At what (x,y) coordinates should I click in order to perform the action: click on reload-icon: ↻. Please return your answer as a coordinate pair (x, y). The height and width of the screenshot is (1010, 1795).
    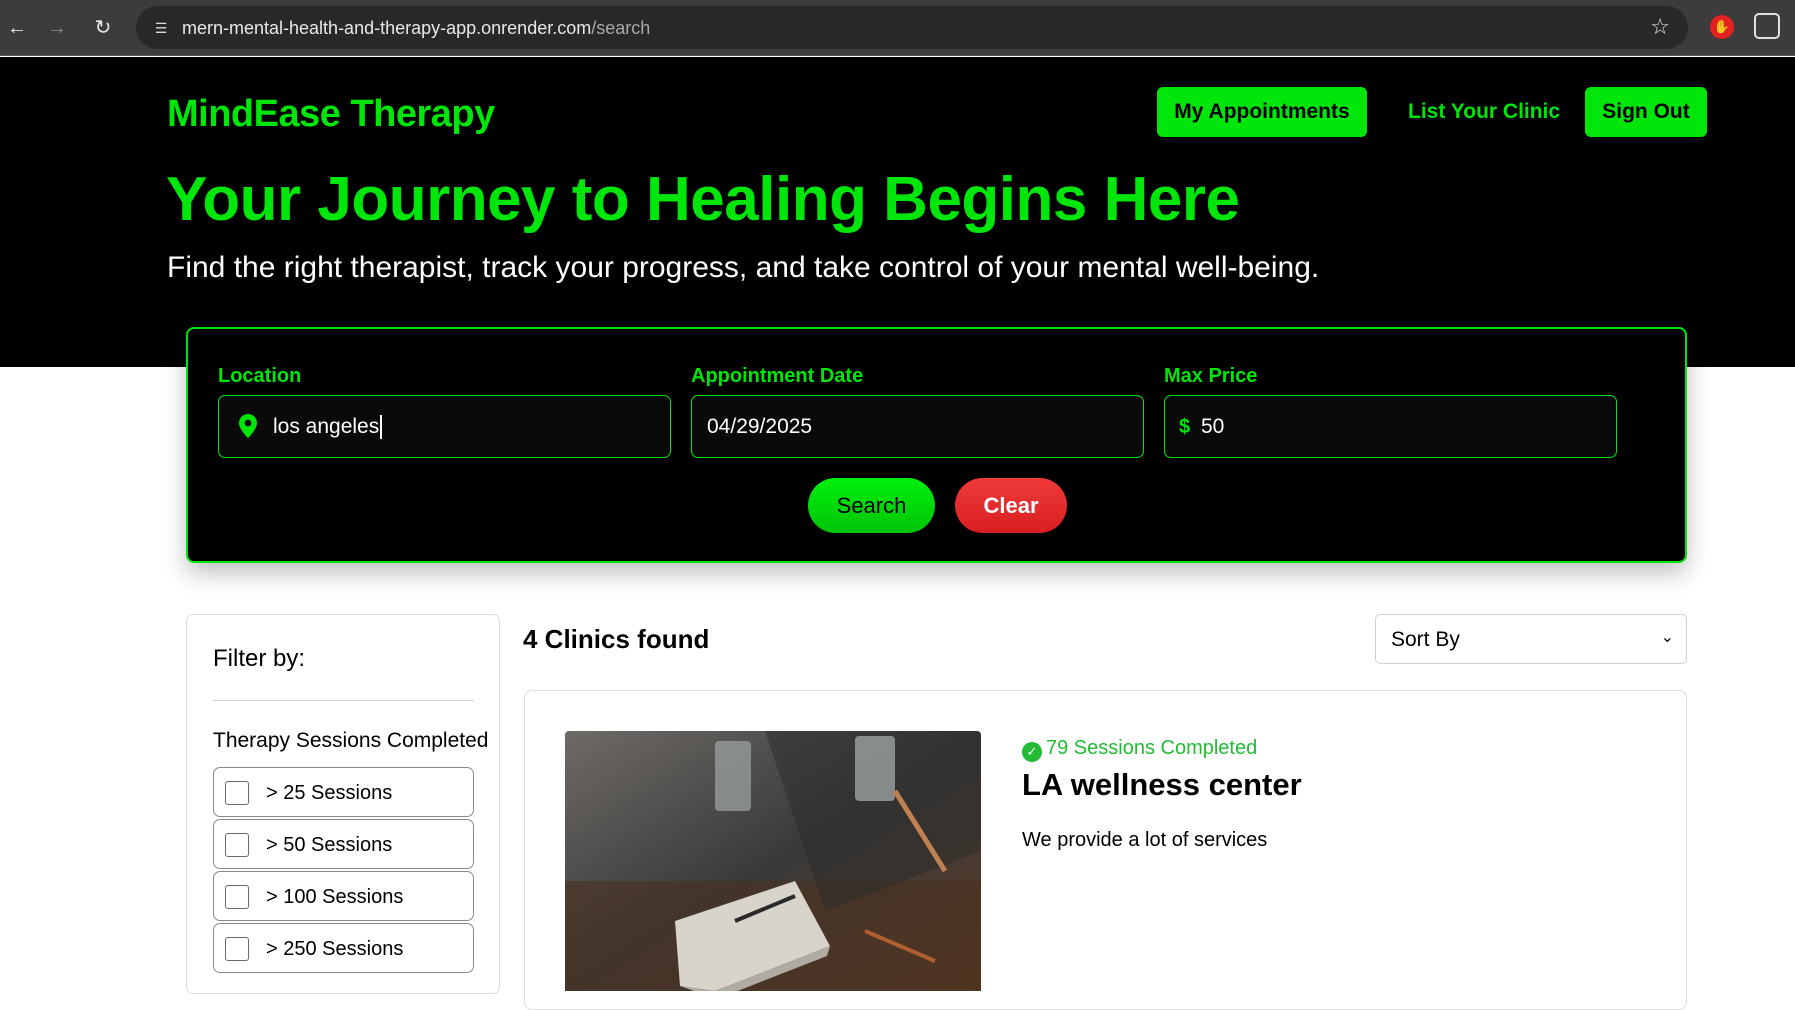
    Looking at the image, I should click on (103, 28).